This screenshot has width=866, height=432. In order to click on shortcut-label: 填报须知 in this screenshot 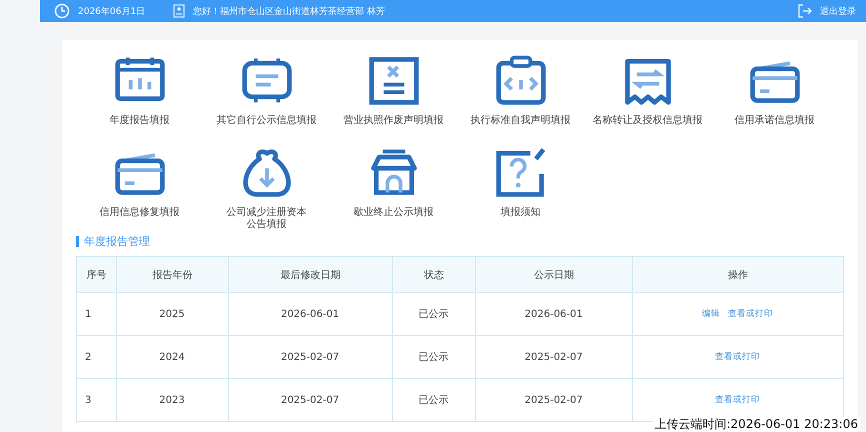, I will do `click(520, 213)`.